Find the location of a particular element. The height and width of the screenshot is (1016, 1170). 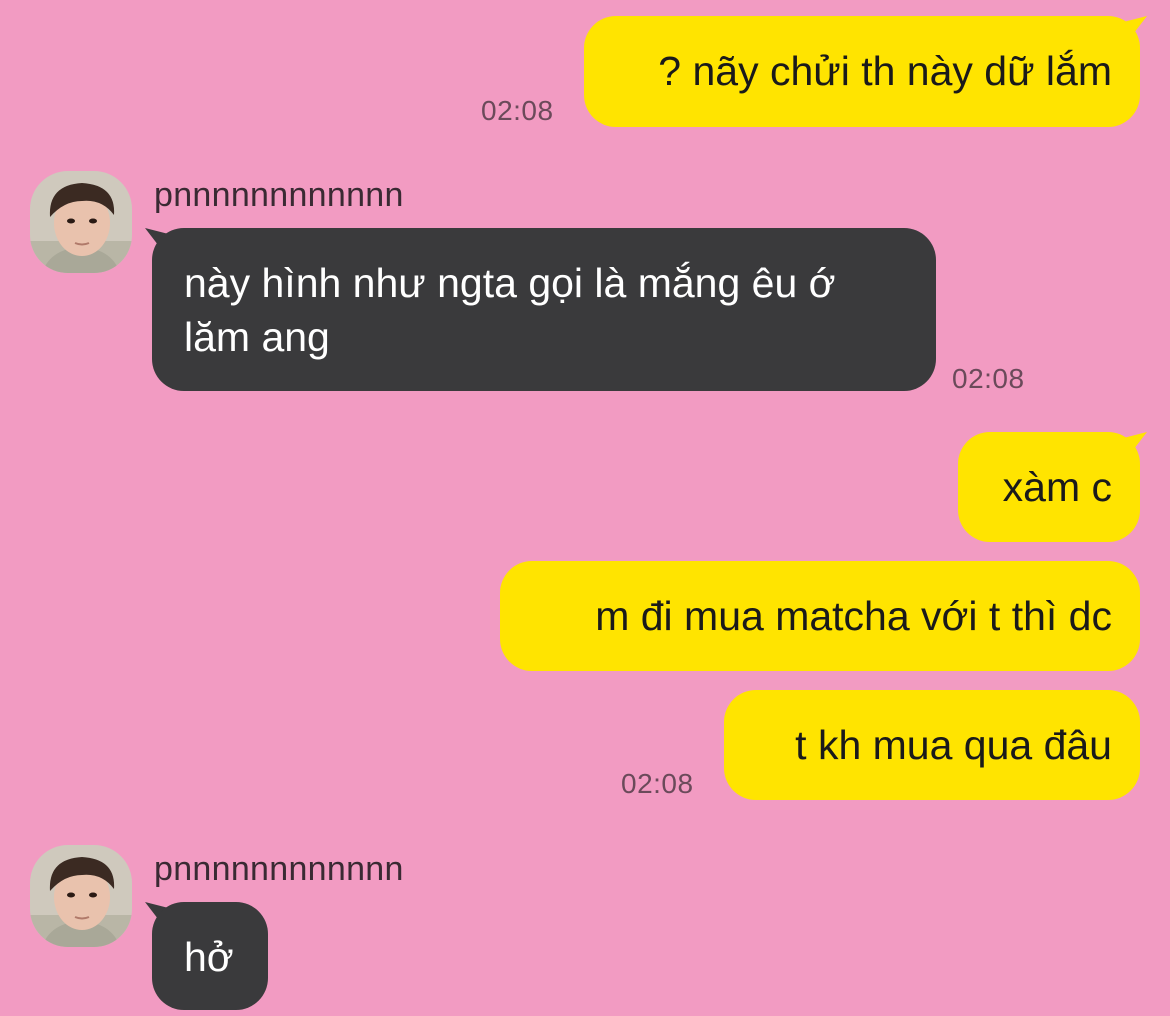

message-bubble-incoming: hở is located at coordinates (210, 956).